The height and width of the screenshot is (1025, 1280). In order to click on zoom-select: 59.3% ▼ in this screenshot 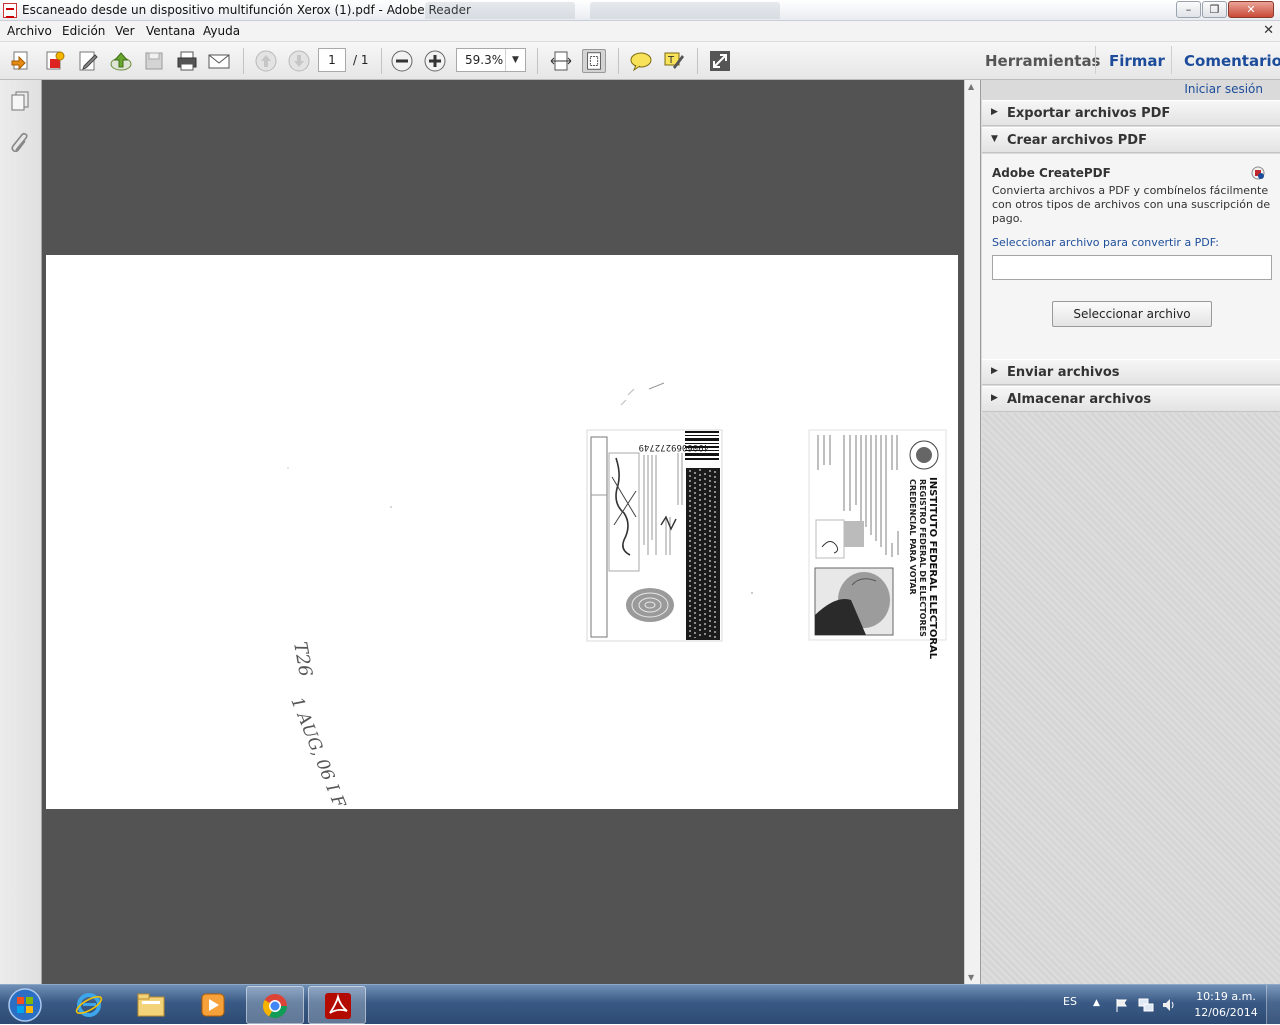, I will do `click(491, 60)`.